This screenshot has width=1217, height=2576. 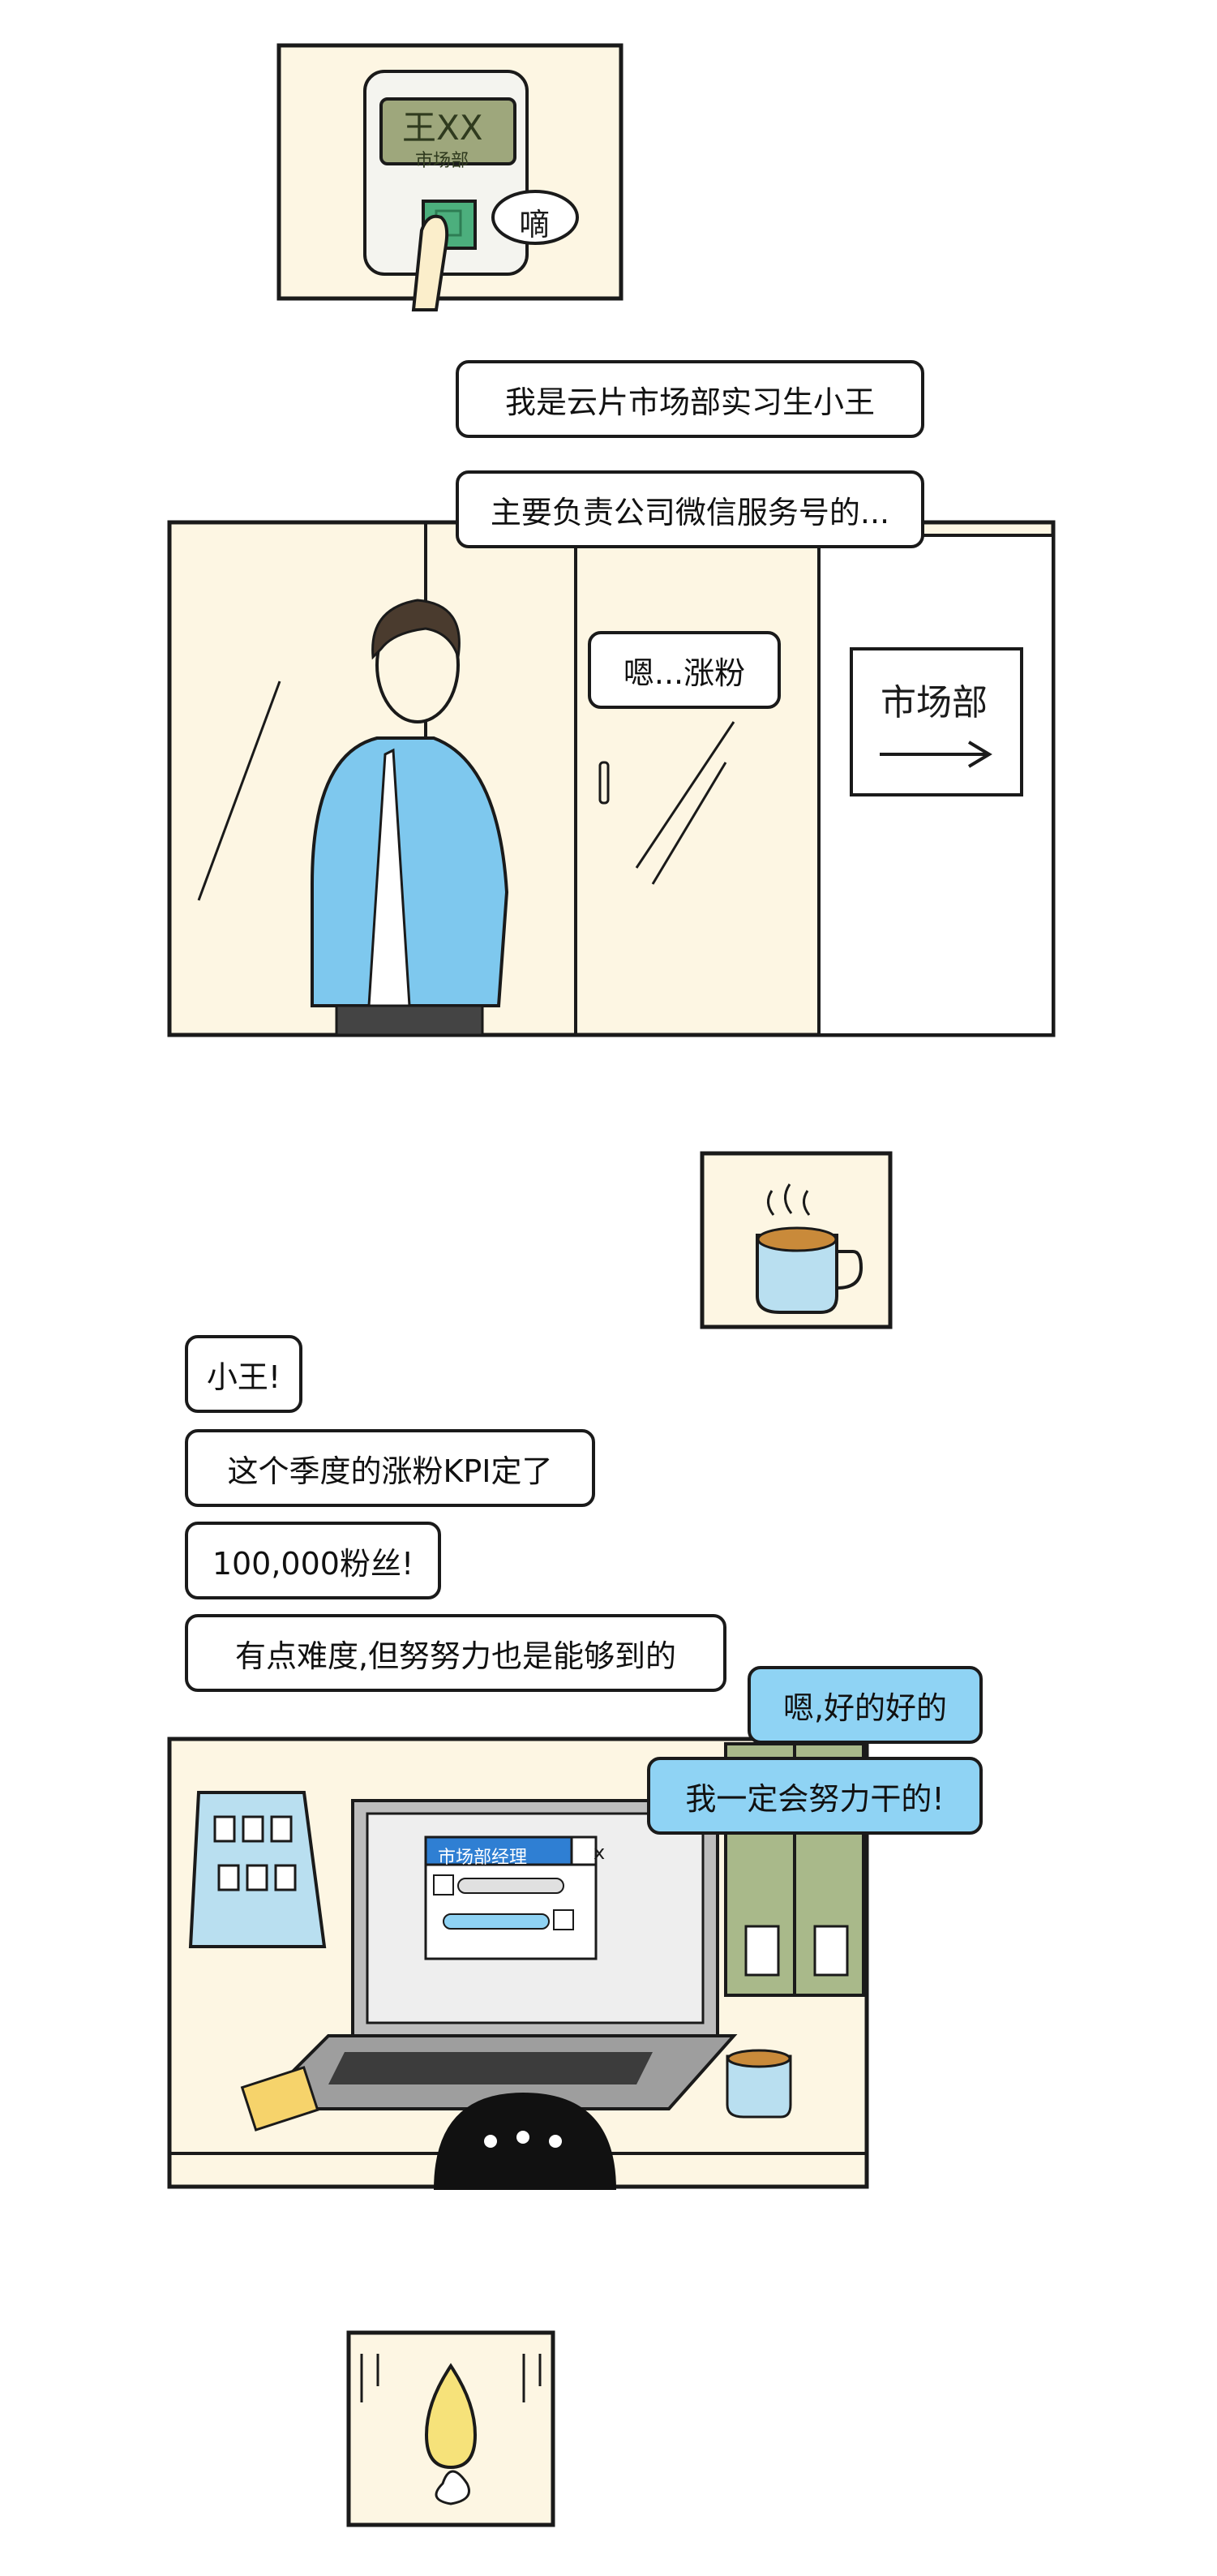 What do you see at coordinates (390, 1468) in the screenshot?
I see `speech-bubble-kpi: 这个季度的涨粉KPI定了` at bounding box center [390, 1468].